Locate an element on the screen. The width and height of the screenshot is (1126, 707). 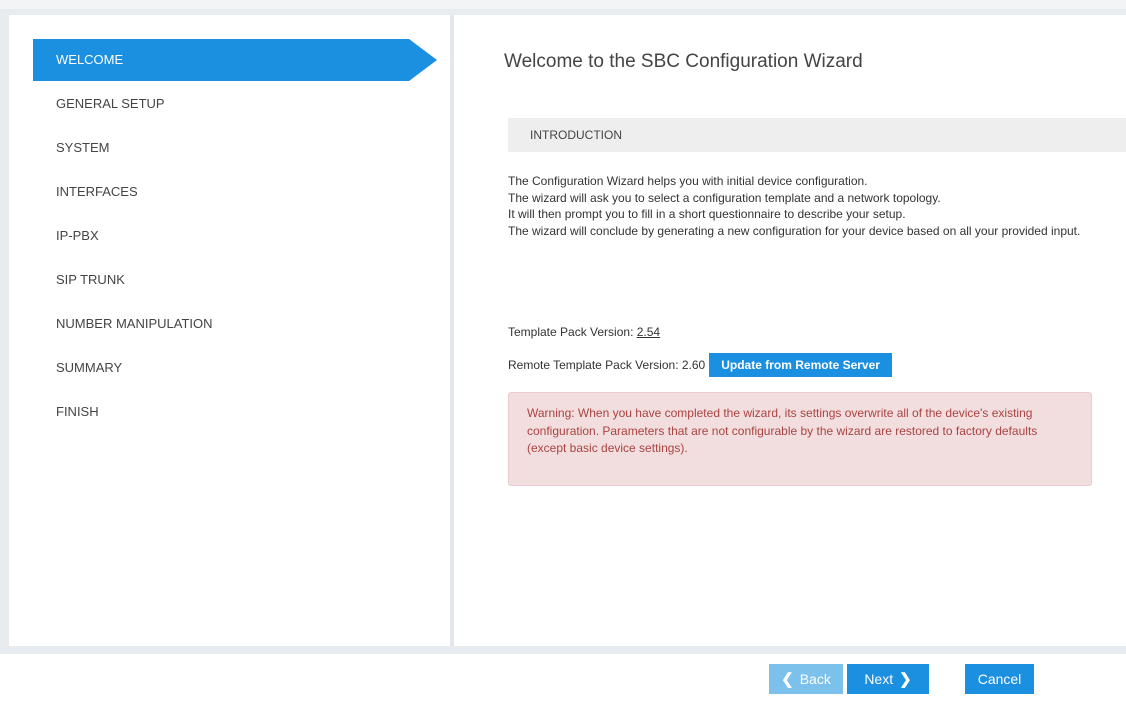
wizard-footer: ❮ Back Next ❯ Cancel is located at coordinates (563, 680).